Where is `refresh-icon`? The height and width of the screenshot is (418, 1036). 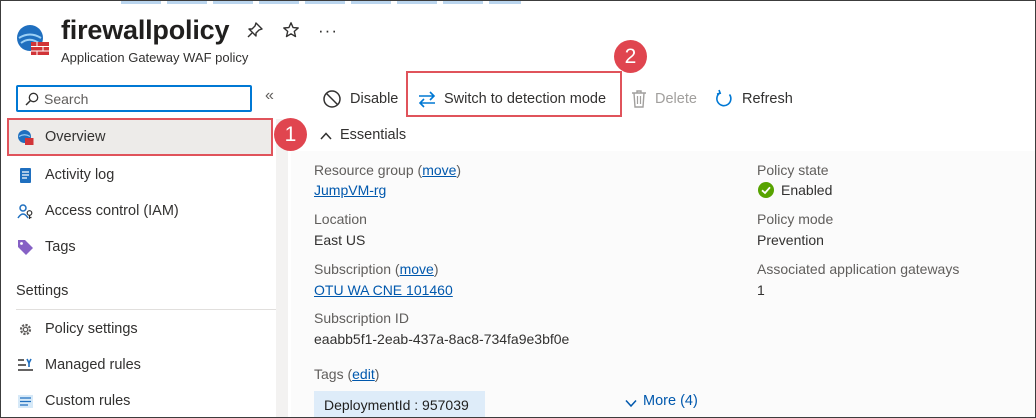 refresh-icon is located at coordinates (724, 98).